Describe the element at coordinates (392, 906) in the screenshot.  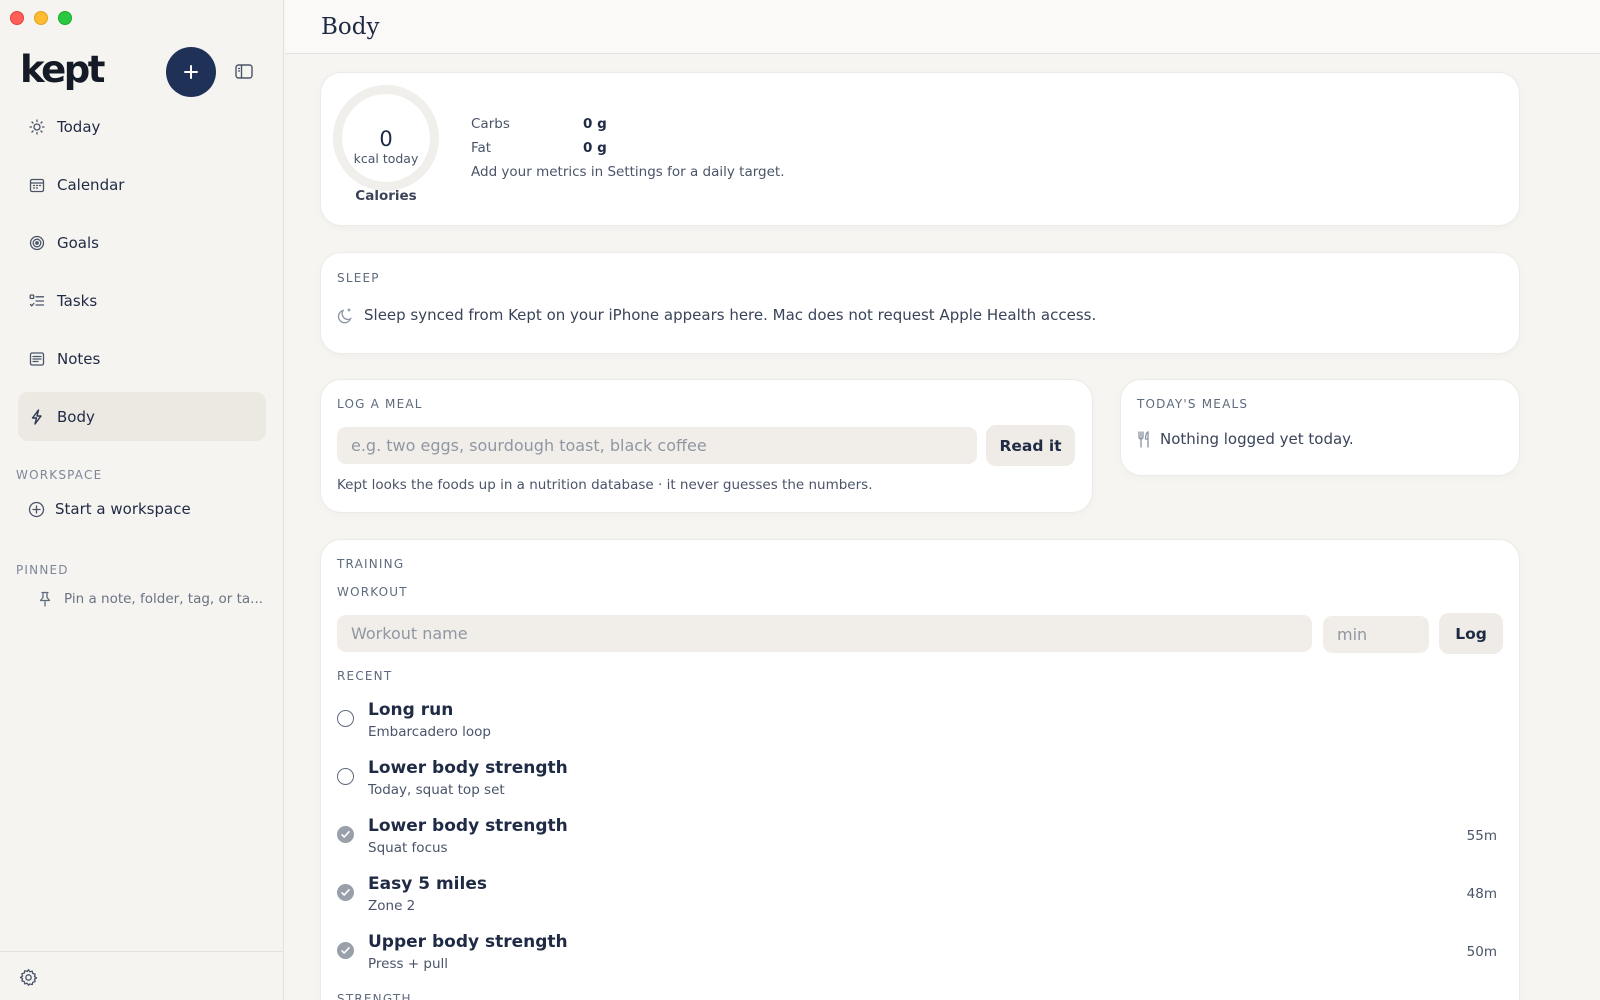
I see `workout-detail: Zone 2` at that location.